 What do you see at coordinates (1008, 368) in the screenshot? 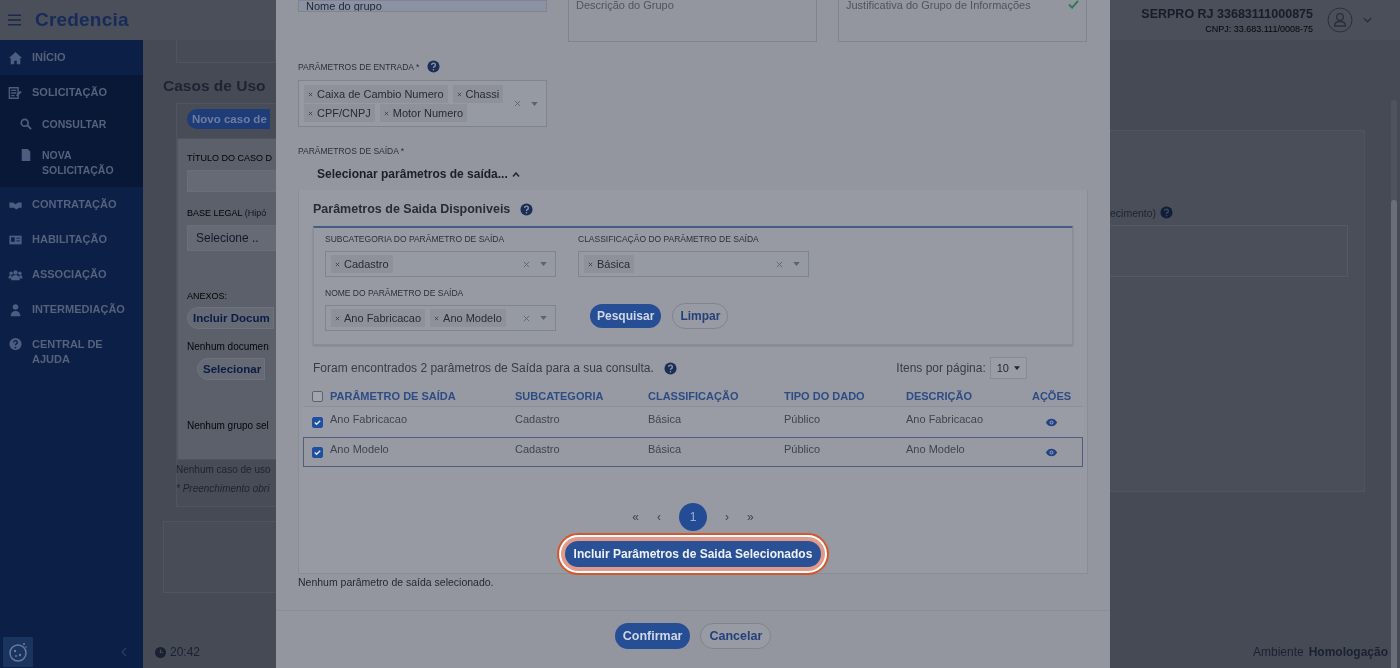
I see `items-per-page-select: 10` at bounding box center [1008, 368].